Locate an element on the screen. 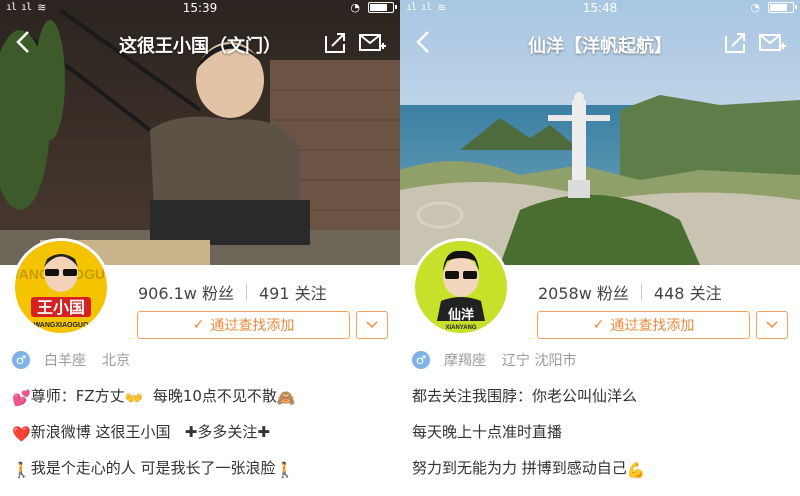 The height and width of the screenshot is (496, 800). avatar: WANGXIAOGUO 王小国 WANGXIAOGUO is located at coordinates (61, 287).